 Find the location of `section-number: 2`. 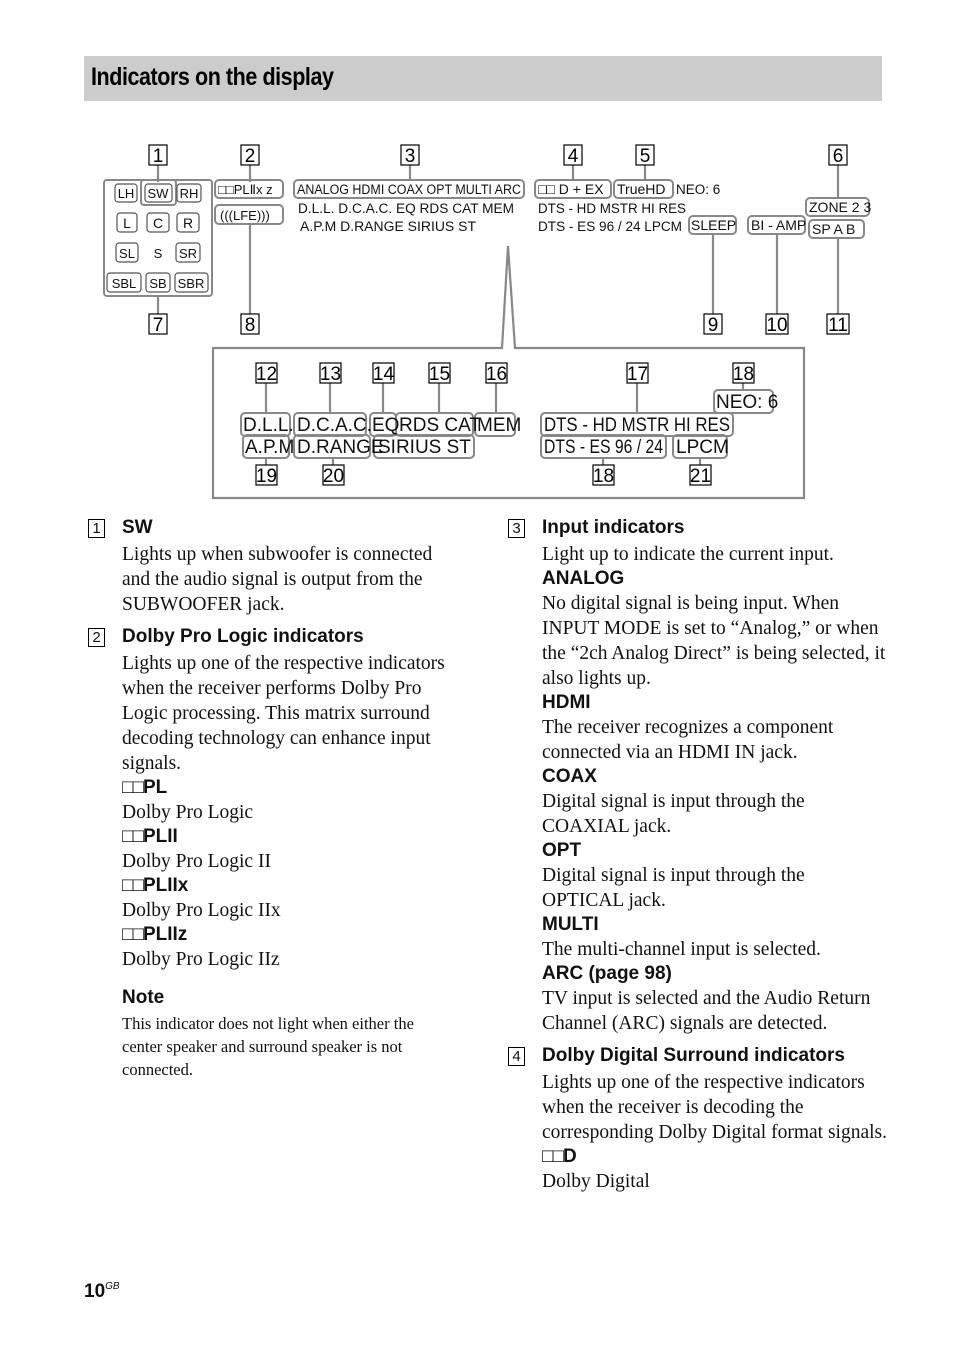

section-number: 2 is located at coordinates (96, 637).